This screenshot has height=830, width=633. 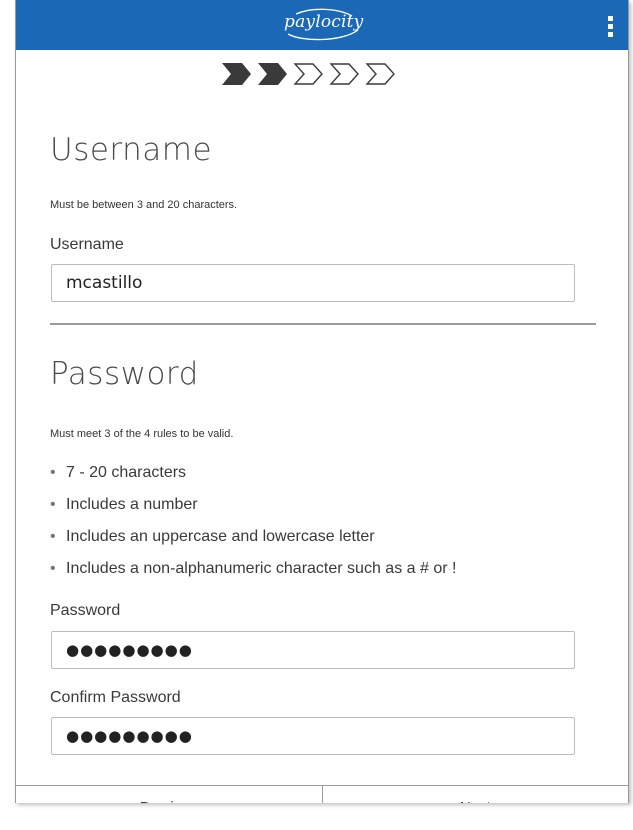 What do you see at coordinates (236, 74) in the screenshot?
I see `step-1-completed-icon` at bounding box center [236, 74].